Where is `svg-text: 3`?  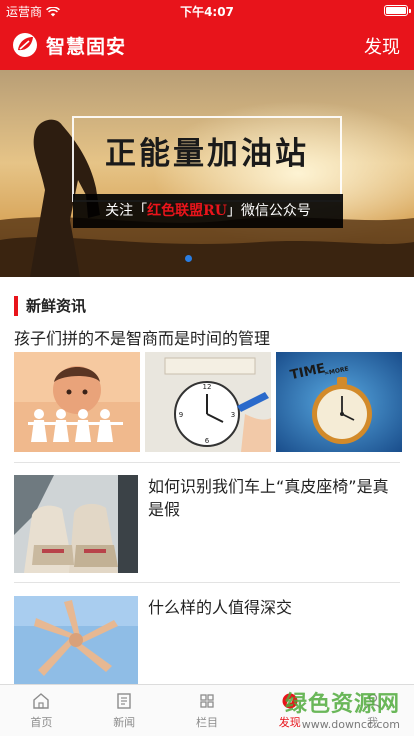
svg-text: 3 is located at coordinates (233, 415).